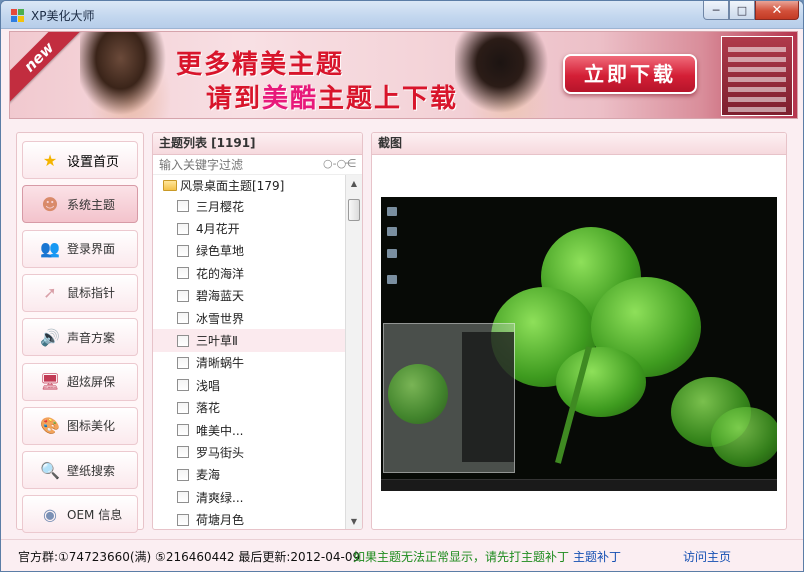  I want to click on preview-header: 截图, so click(579, 144).